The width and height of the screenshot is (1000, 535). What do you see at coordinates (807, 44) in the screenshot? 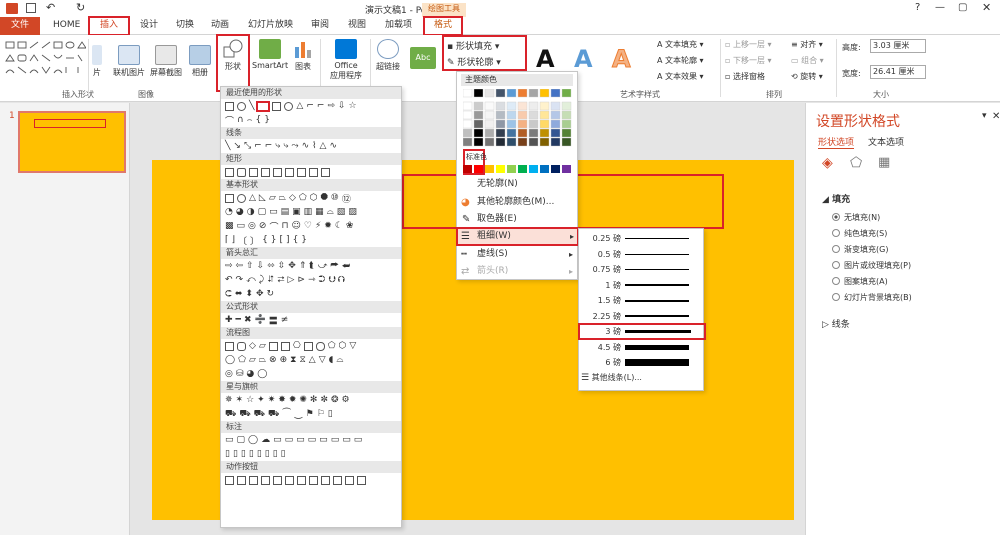
I see `align-button: ≡ 对齐 ▾` at bounding box center [807, 44].